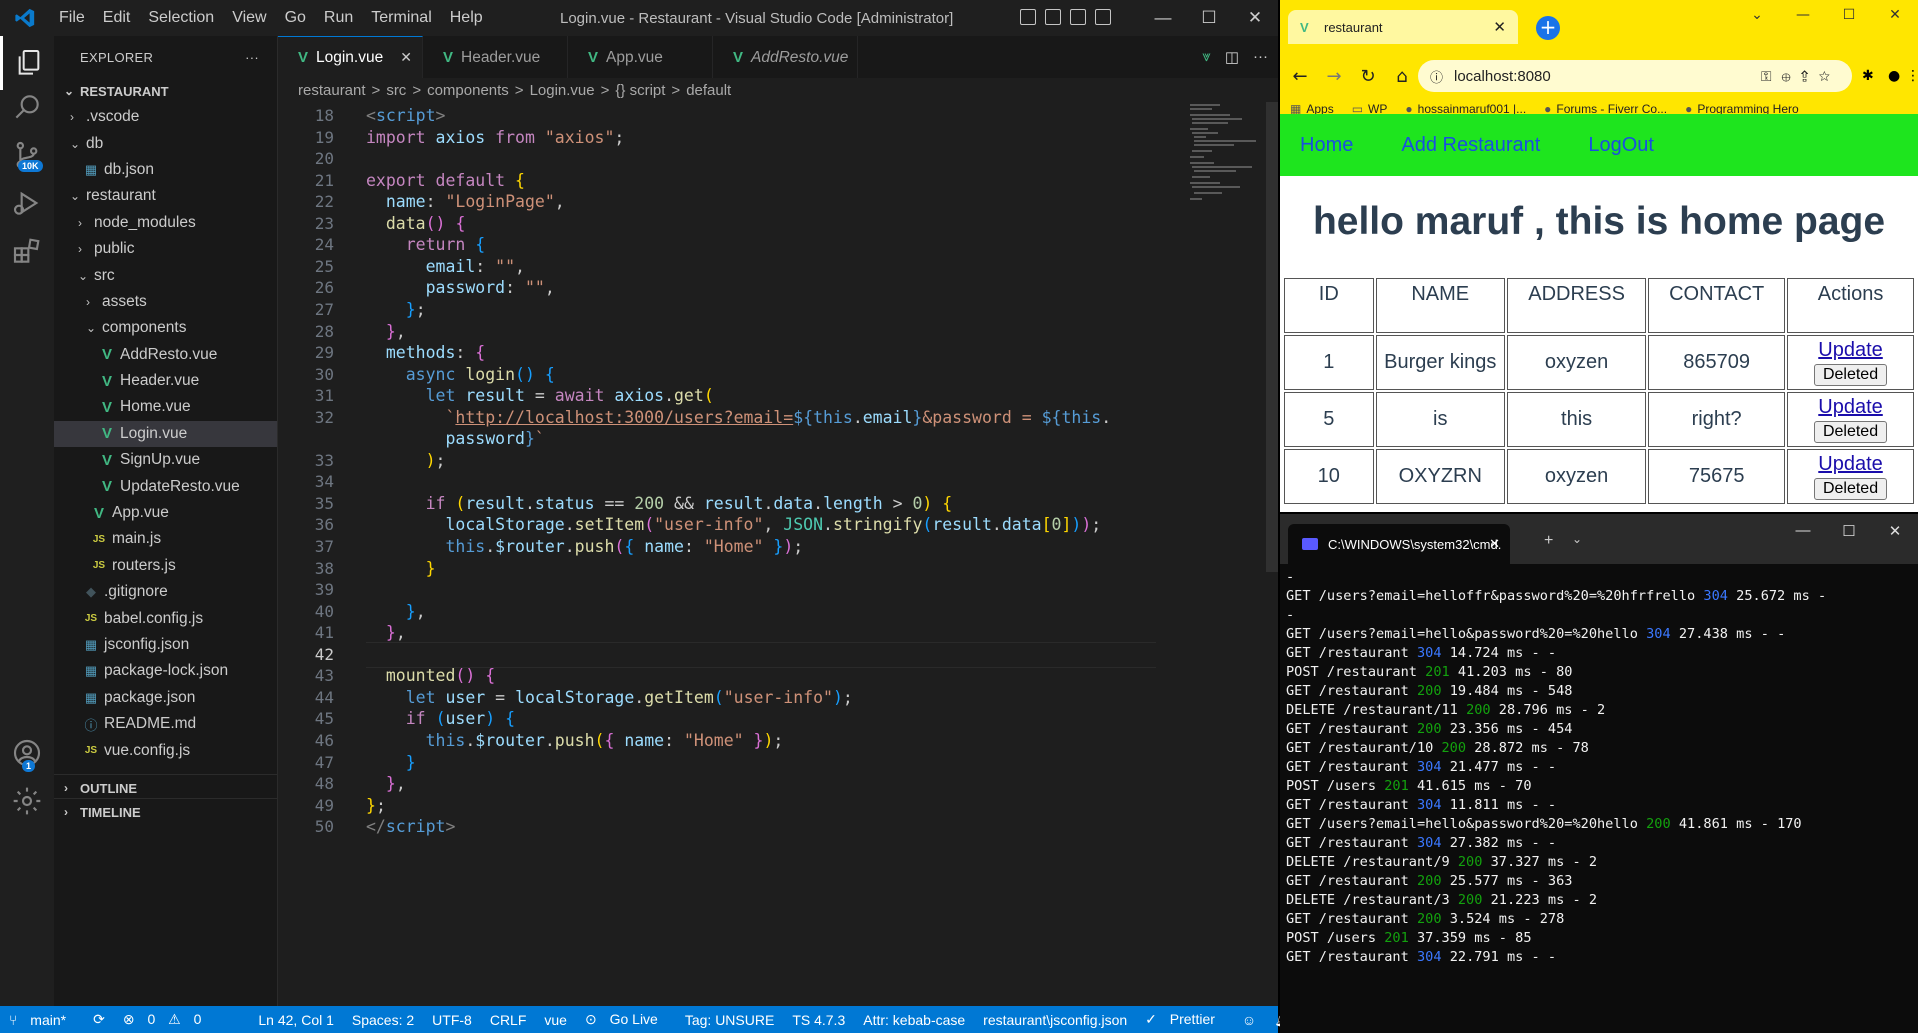 This screenshot has height=1033, width=1918. What do you see at coordinates (406, 461) in the screenshot?
I see `code-line: );` at bounding box center [406, 461].